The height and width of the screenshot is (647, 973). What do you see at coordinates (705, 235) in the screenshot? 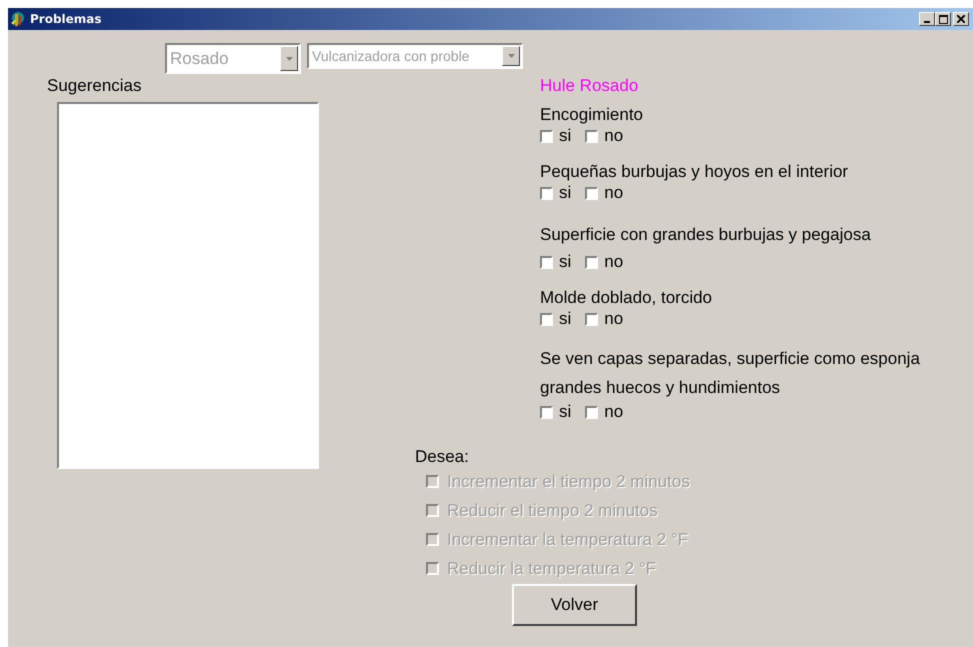
I see `question-label: Superficie con grandes burbujas y pegajosa` at bounding box center [705, 235].